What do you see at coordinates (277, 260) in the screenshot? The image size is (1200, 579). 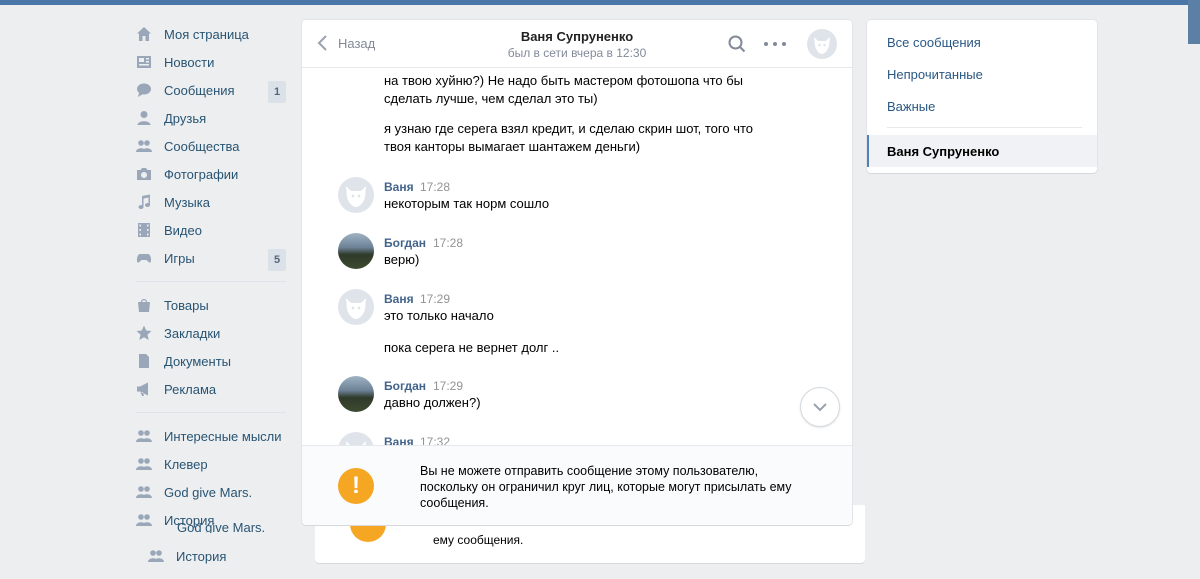 I see `games-count-badge: 5` at bounding box center [277, 260].